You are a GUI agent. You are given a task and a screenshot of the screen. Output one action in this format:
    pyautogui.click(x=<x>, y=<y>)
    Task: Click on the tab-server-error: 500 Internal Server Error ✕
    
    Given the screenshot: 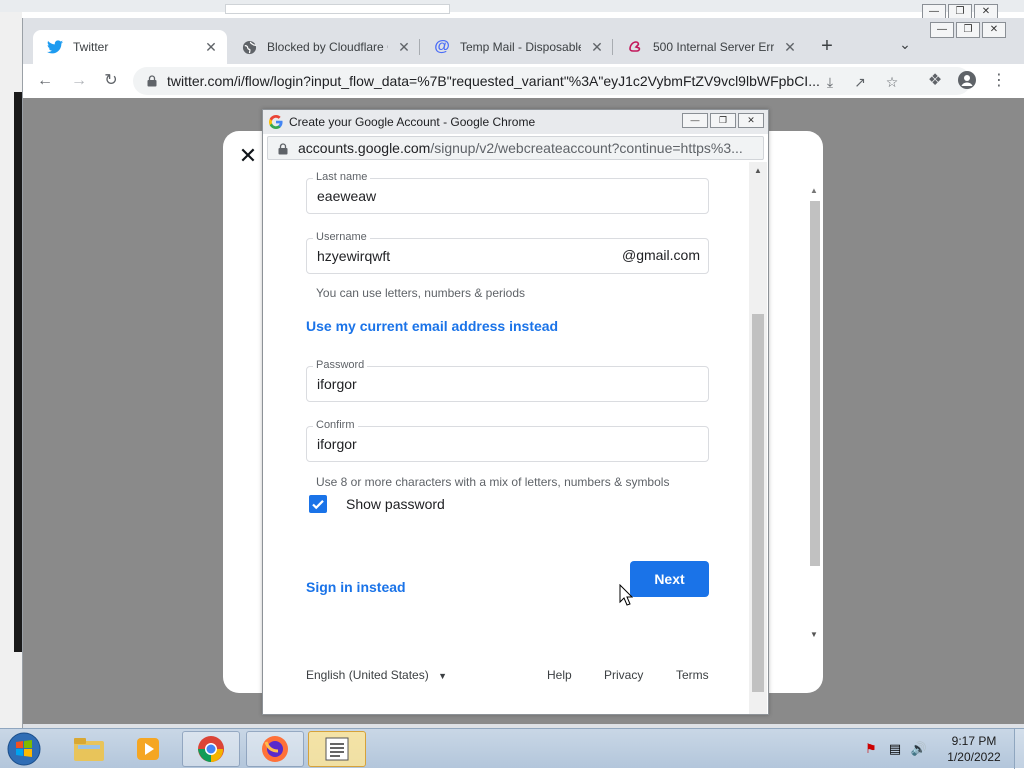 What is the action you would take?
    pyautogui.click(x=709, y=47)
    